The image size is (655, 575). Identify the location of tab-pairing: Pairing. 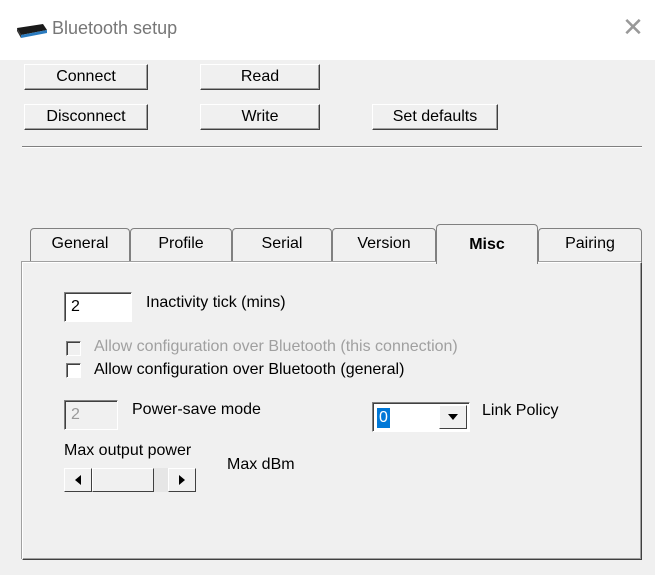
(590, 245).